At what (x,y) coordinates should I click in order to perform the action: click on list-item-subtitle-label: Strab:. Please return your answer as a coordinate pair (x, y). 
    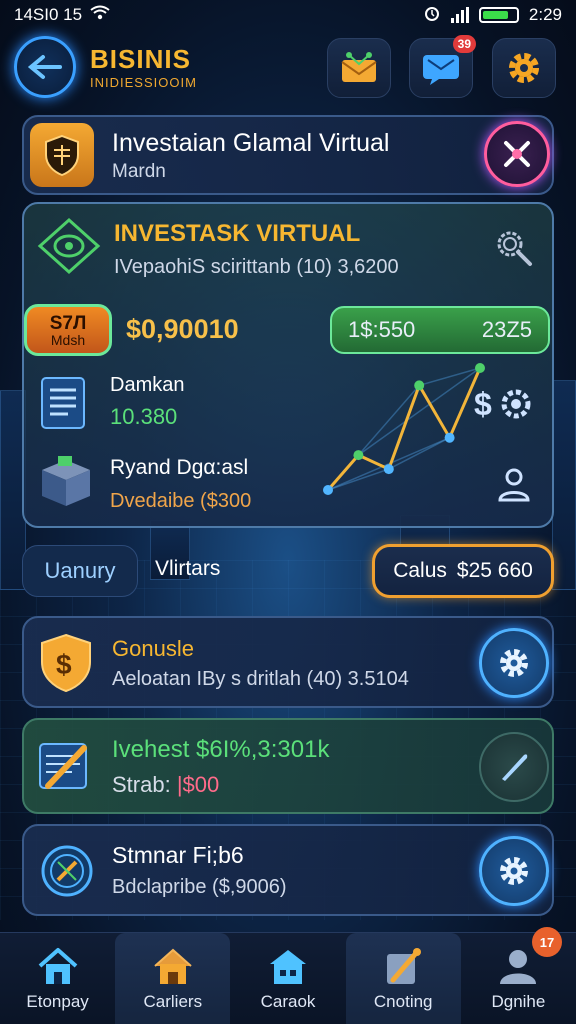
    Looking at the image, I should click on (144, 784).